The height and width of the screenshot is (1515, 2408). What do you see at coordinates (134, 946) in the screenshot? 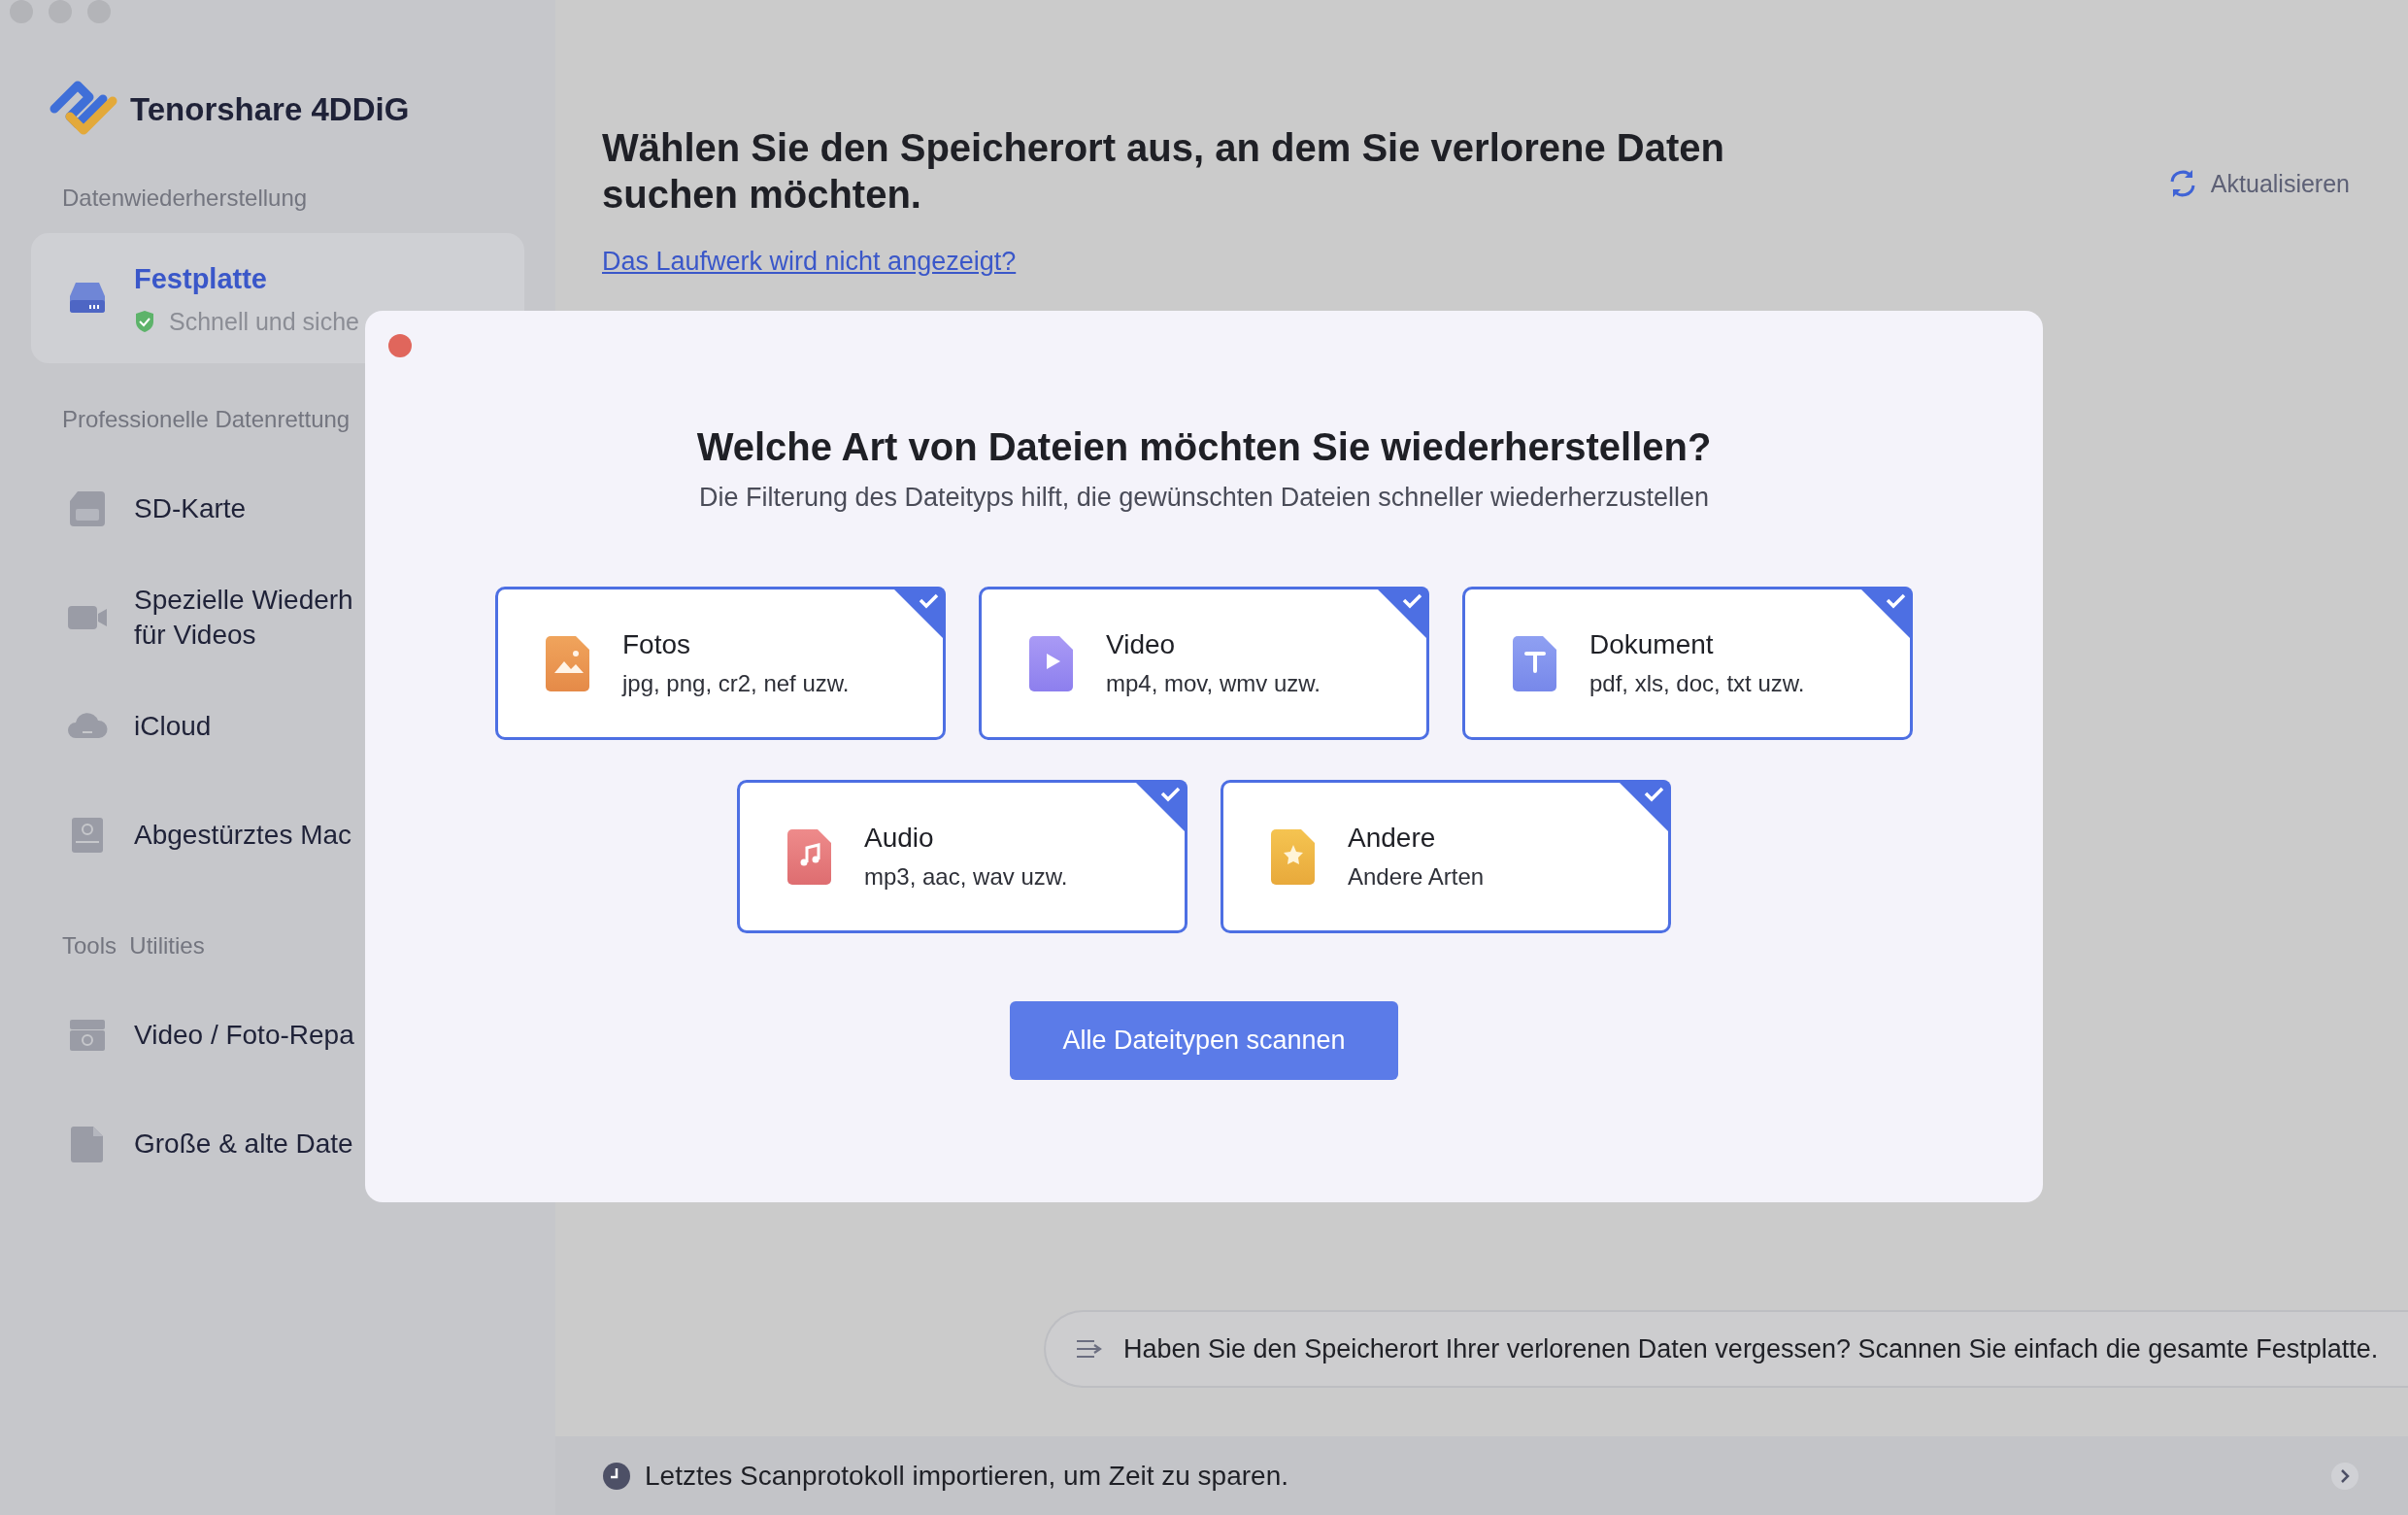
I see `section-heading: Tools Utilities` at bounding box center [134, 946].